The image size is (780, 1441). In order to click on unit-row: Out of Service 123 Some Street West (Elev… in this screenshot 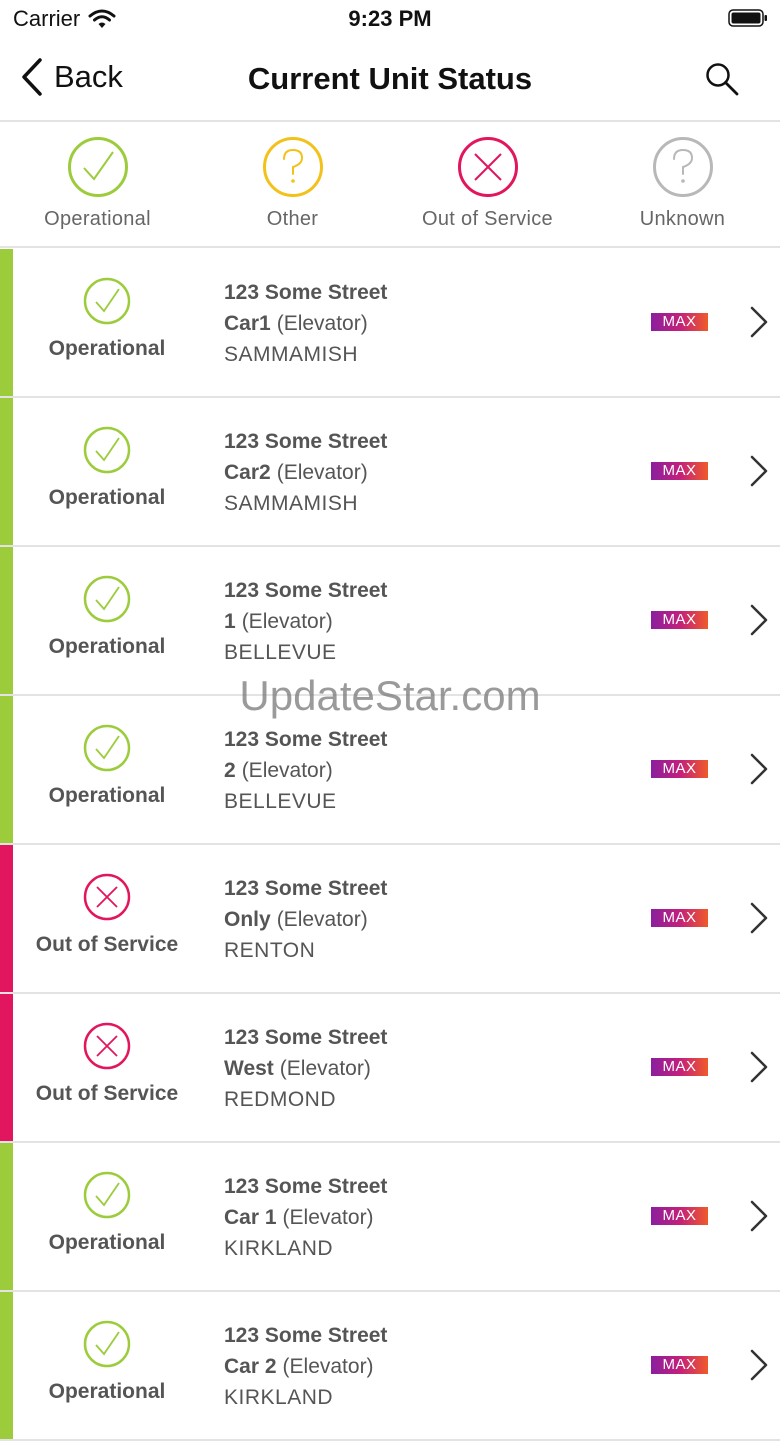, I will do `click(390, 1068)`.